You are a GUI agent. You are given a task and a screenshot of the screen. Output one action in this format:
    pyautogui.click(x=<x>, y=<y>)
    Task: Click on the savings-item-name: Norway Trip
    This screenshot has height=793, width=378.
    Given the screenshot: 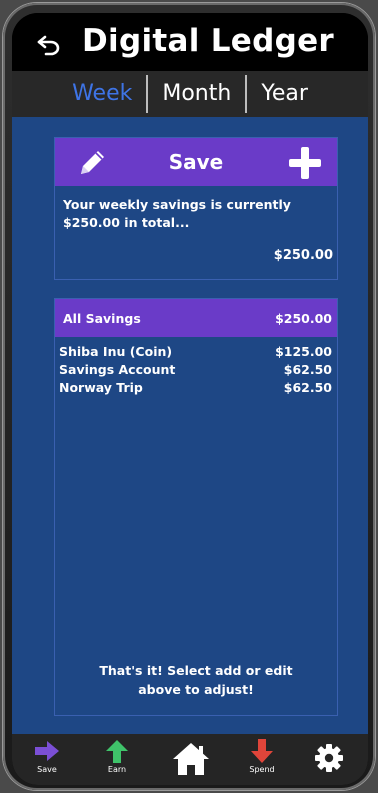 What is the action you would take?
    pyautogui.click(x=101, y=387)
    